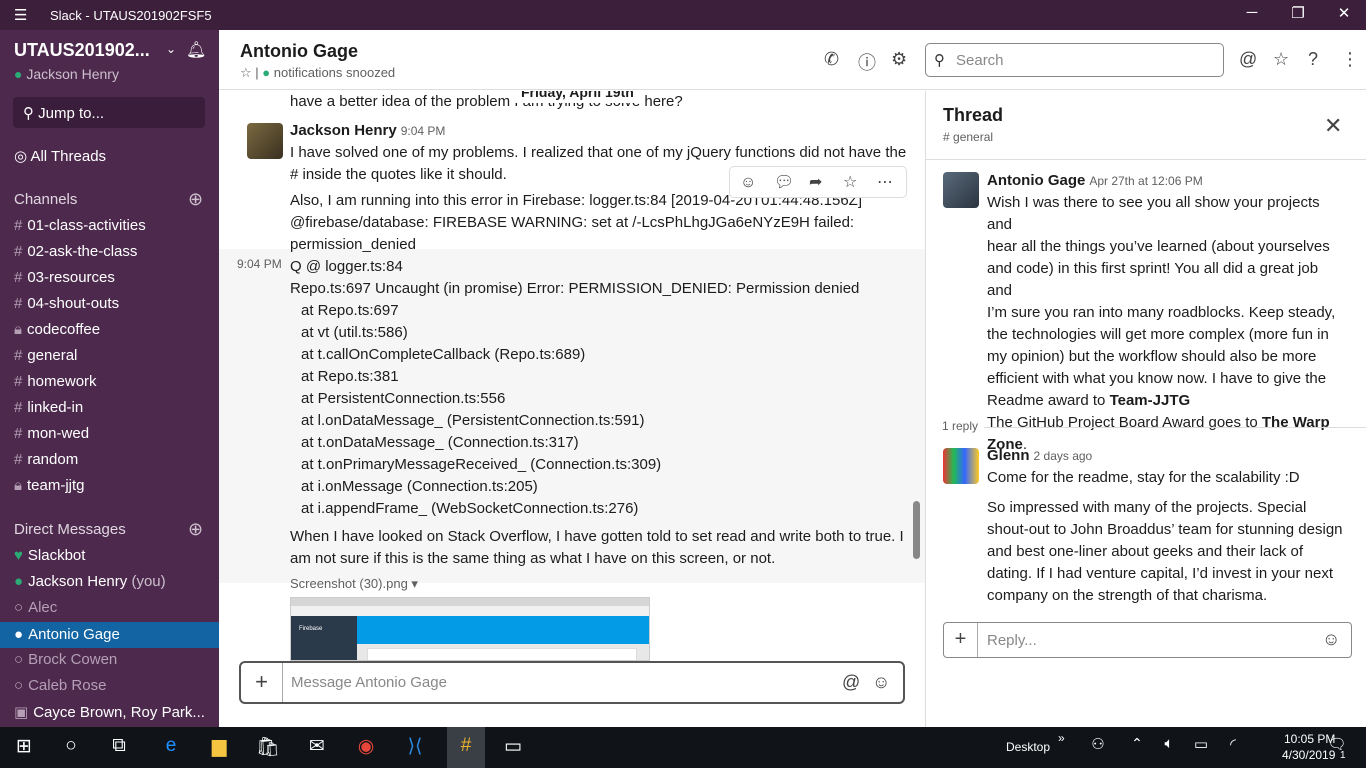  I want to click on channel-random: # random, so click(46, 459).